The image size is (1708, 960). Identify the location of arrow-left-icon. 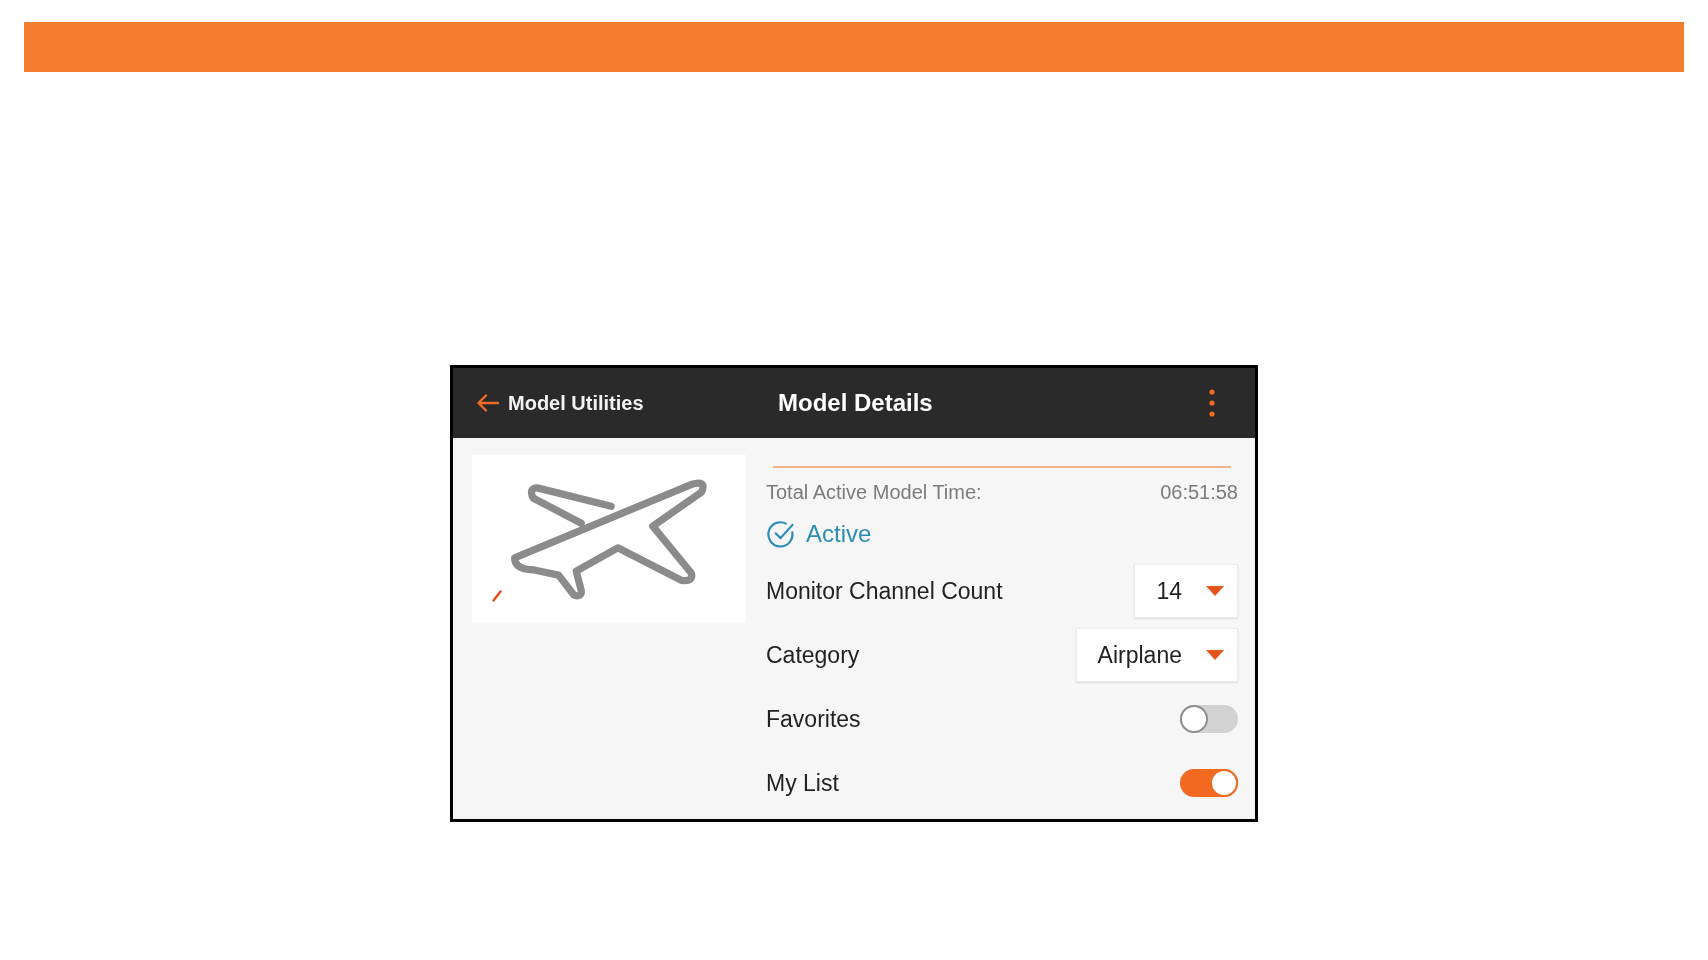
(488, 403).